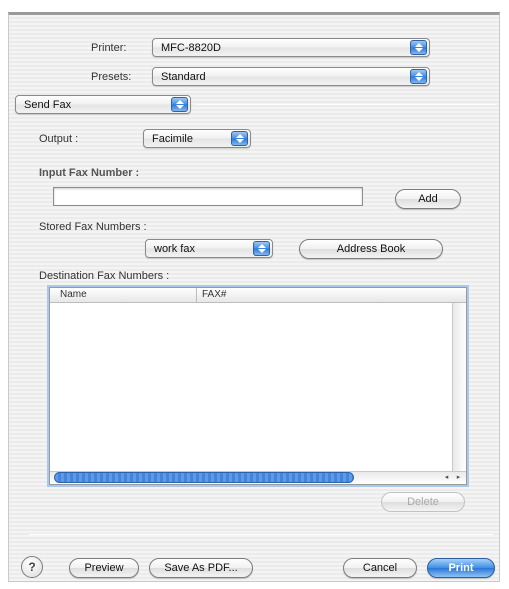  What do you see at coordinates (73, 294) in the screenshot?
I see `column-header-name: Name` at bounding box center [73, 294].